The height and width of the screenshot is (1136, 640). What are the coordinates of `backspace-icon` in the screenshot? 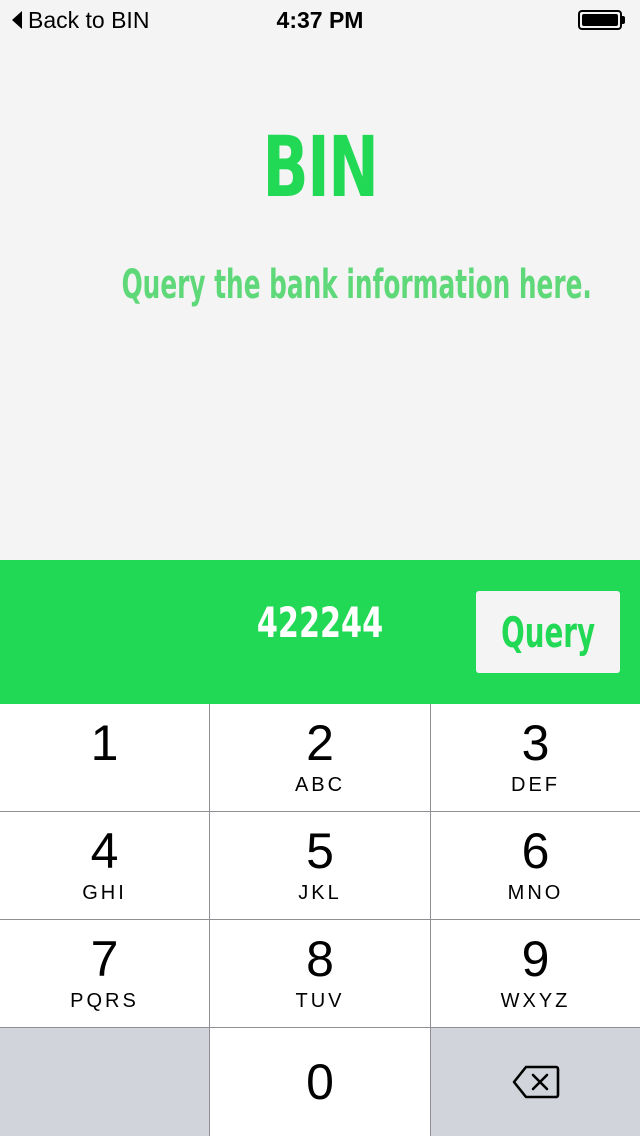 It's located at (535, 1082).